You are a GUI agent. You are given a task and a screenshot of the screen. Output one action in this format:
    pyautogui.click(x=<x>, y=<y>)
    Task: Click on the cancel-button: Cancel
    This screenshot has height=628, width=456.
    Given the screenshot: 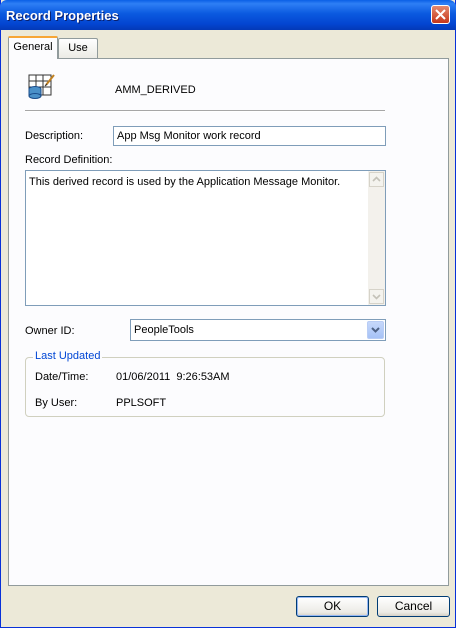 What is the action you would take?
    pyautogui.click(x=413, y=606)
    